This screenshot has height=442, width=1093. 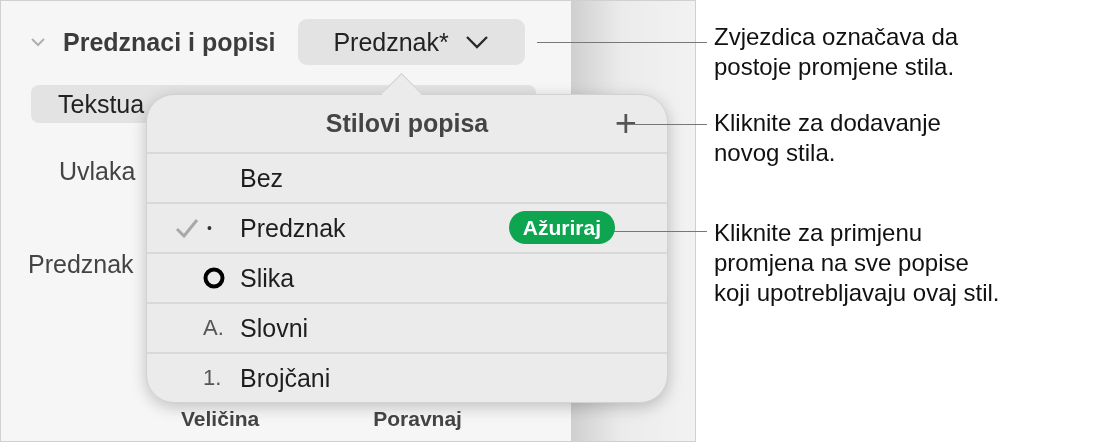 What do you see at coordinates (213, 328) in the screenshot?
I see `list-marker: A.` at bounding box center [213, 328].